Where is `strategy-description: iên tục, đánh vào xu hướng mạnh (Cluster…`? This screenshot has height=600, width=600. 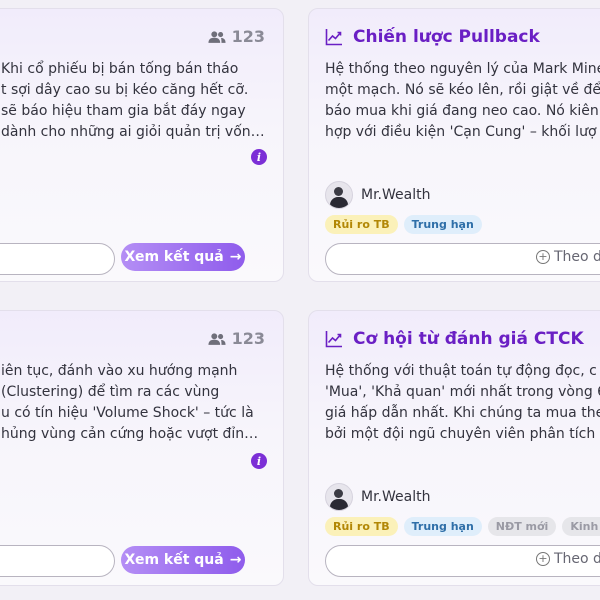
strategy-description: iên tục, đánh vào xu hướng mạnh (Cluster… is located at coordinates (136, 403).